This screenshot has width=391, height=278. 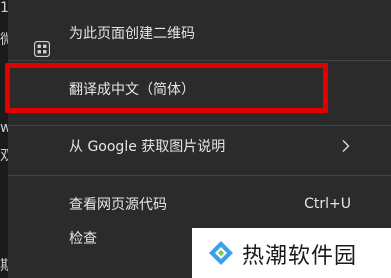 What do you see at coordinates (346, 146) in the screenshot?
I see `chevron-right-icon` at bounding box center [346, 146].